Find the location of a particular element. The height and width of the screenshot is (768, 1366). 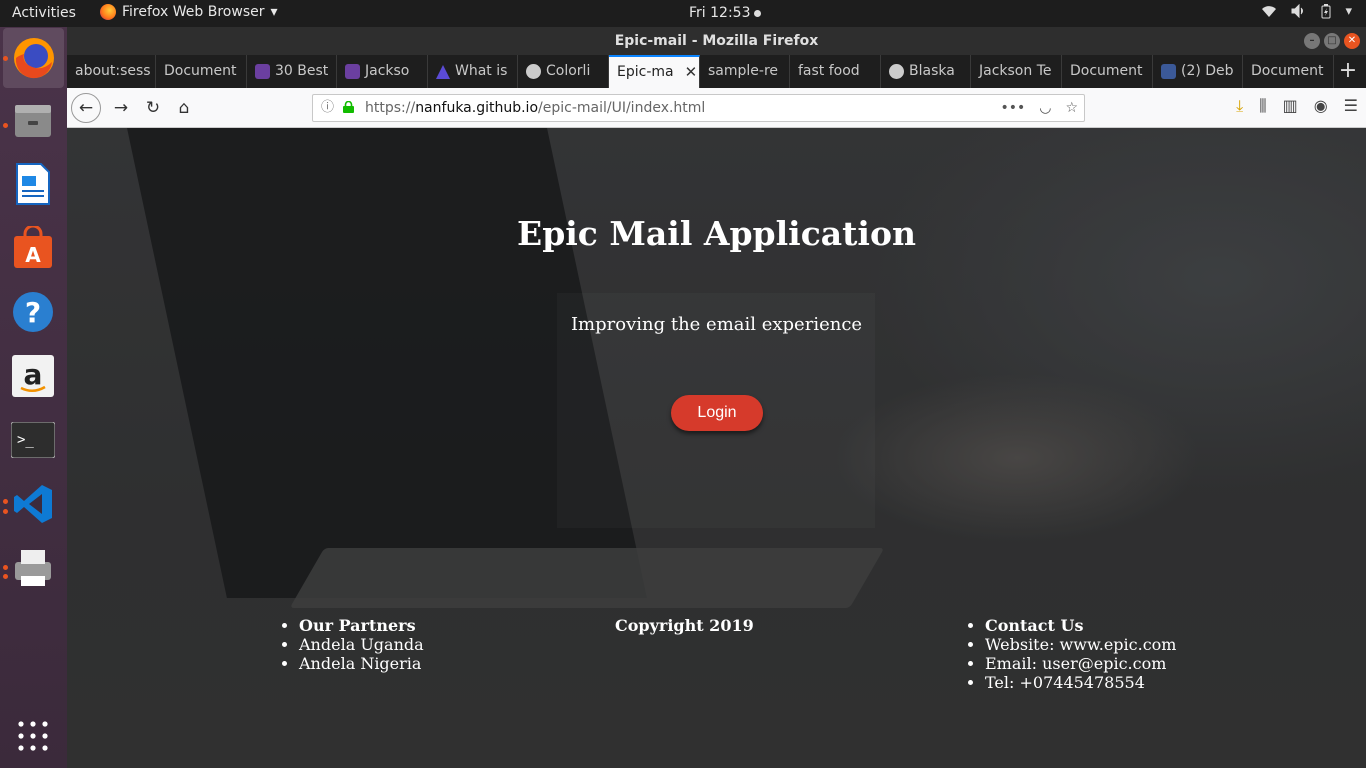

tab: 30 Best is located at coordinates (292, 71).